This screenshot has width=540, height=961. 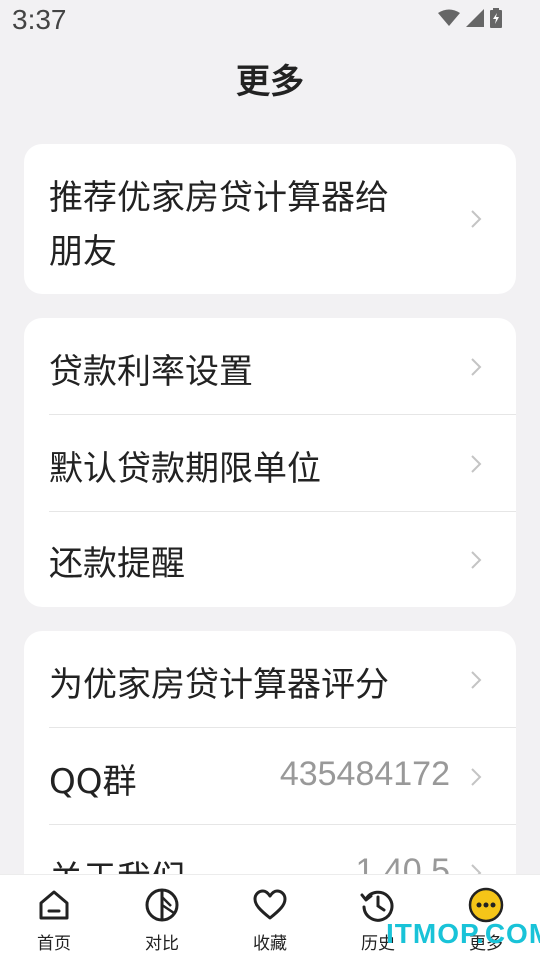 I want to click on repayment-reminder-label: 还款提醒, so click(x=117, y=564).